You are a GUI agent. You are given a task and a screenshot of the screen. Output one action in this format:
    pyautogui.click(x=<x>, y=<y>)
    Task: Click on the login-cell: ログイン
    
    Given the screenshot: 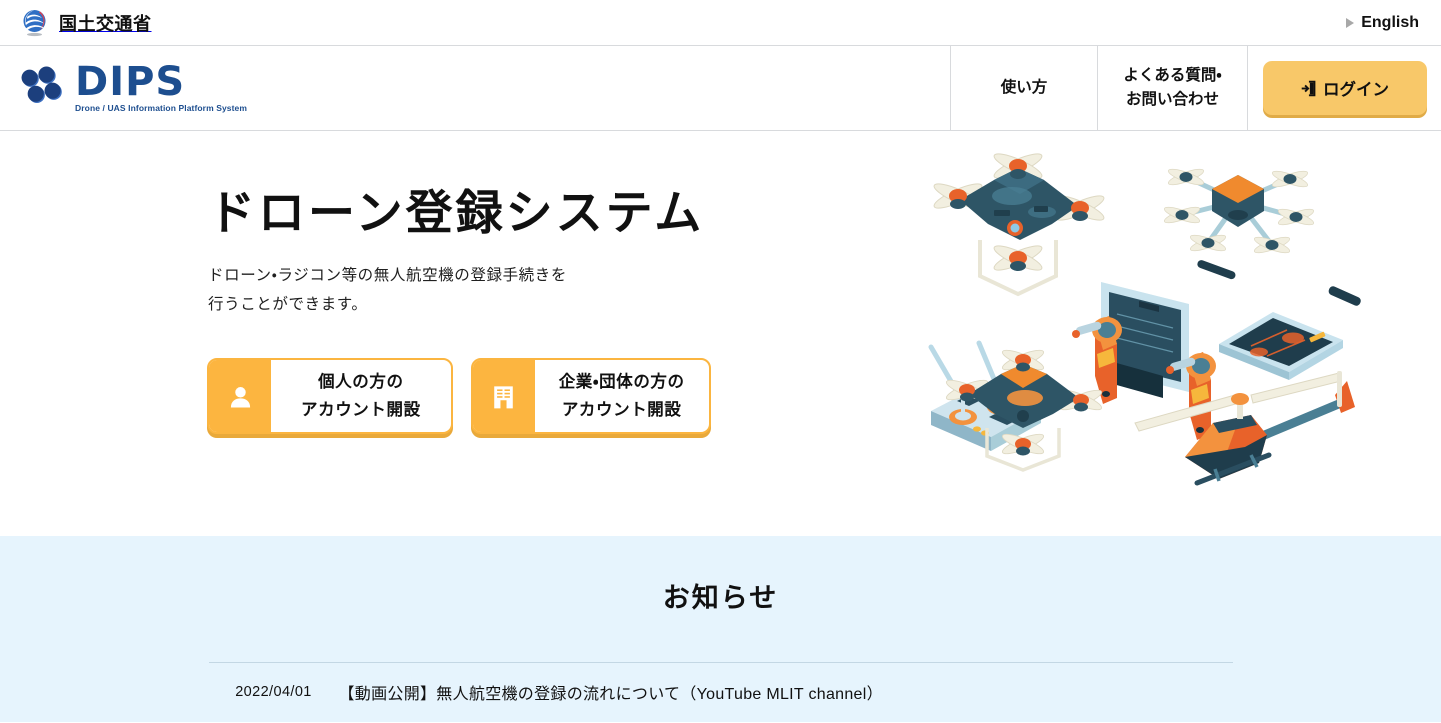 What is the action you would take?
    pyautogui.click(x=1344, y=88)
    